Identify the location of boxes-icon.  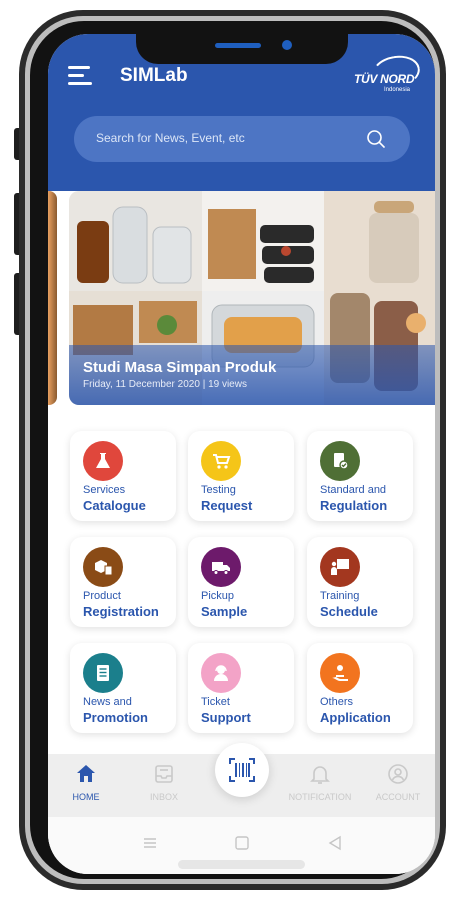
(103, 567).